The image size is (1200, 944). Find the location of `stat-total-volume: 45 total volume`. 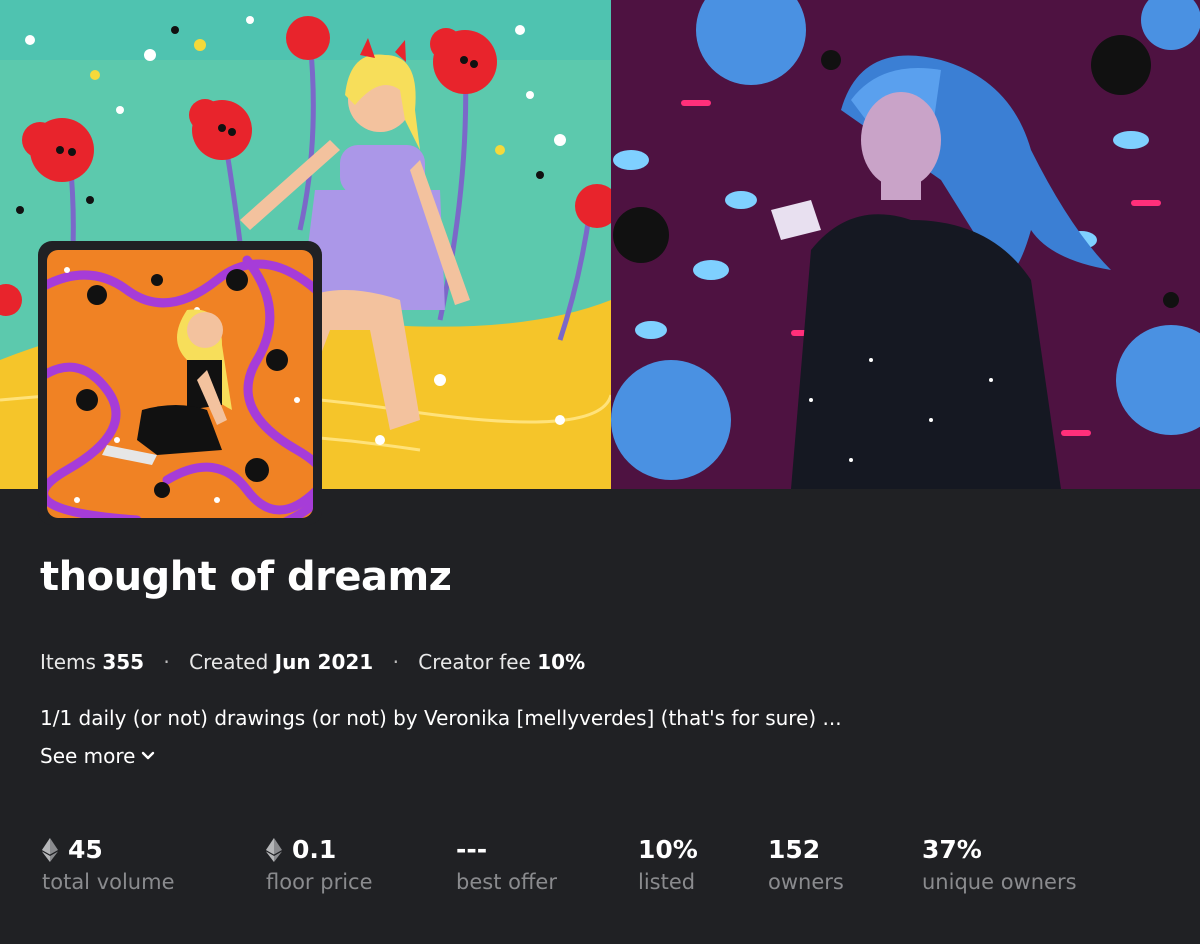

stat-total-volume: 45 total volume is located at coordinates (108, 862).